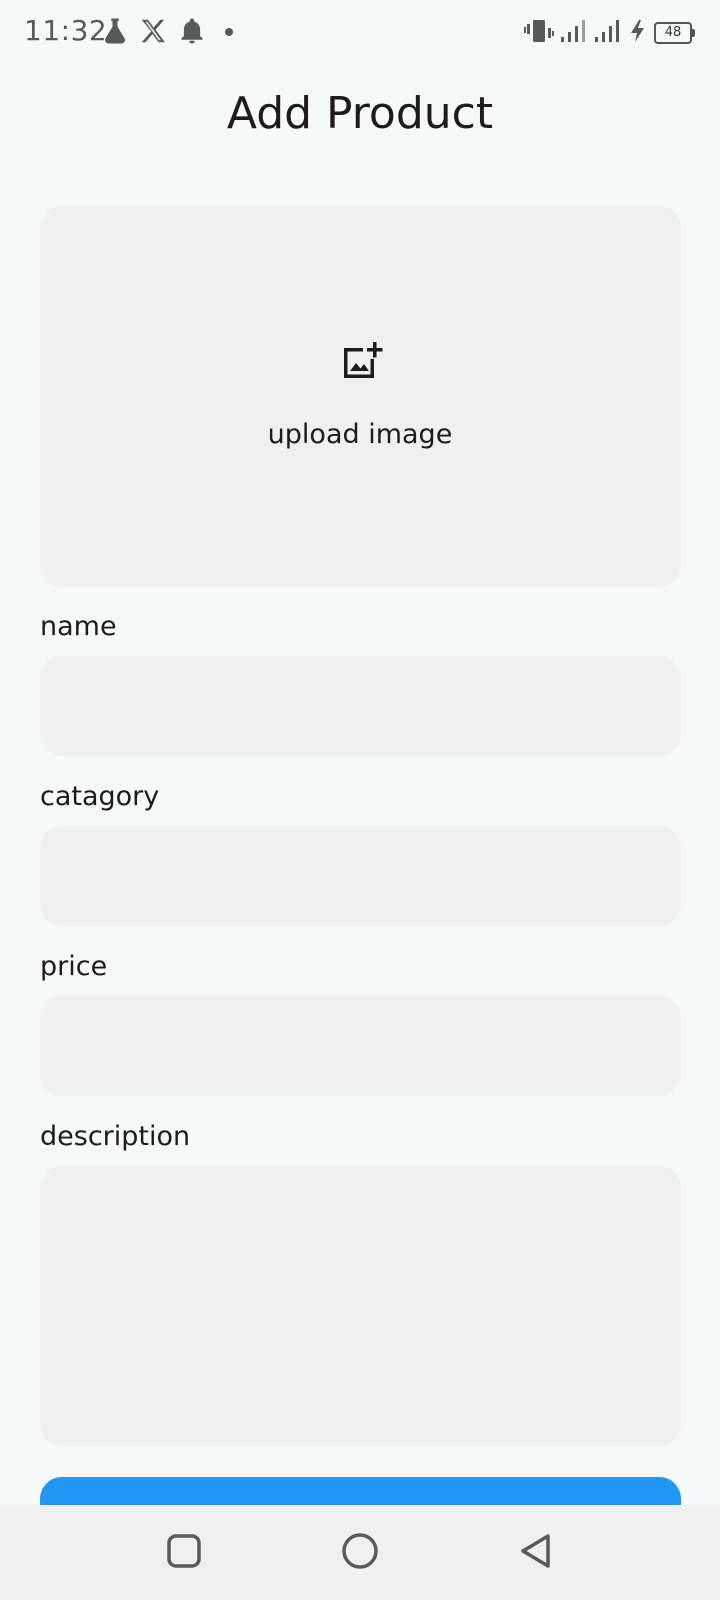 This screenshot has height=1600, width=720. I want to click on home-button, so click(360, 1553).